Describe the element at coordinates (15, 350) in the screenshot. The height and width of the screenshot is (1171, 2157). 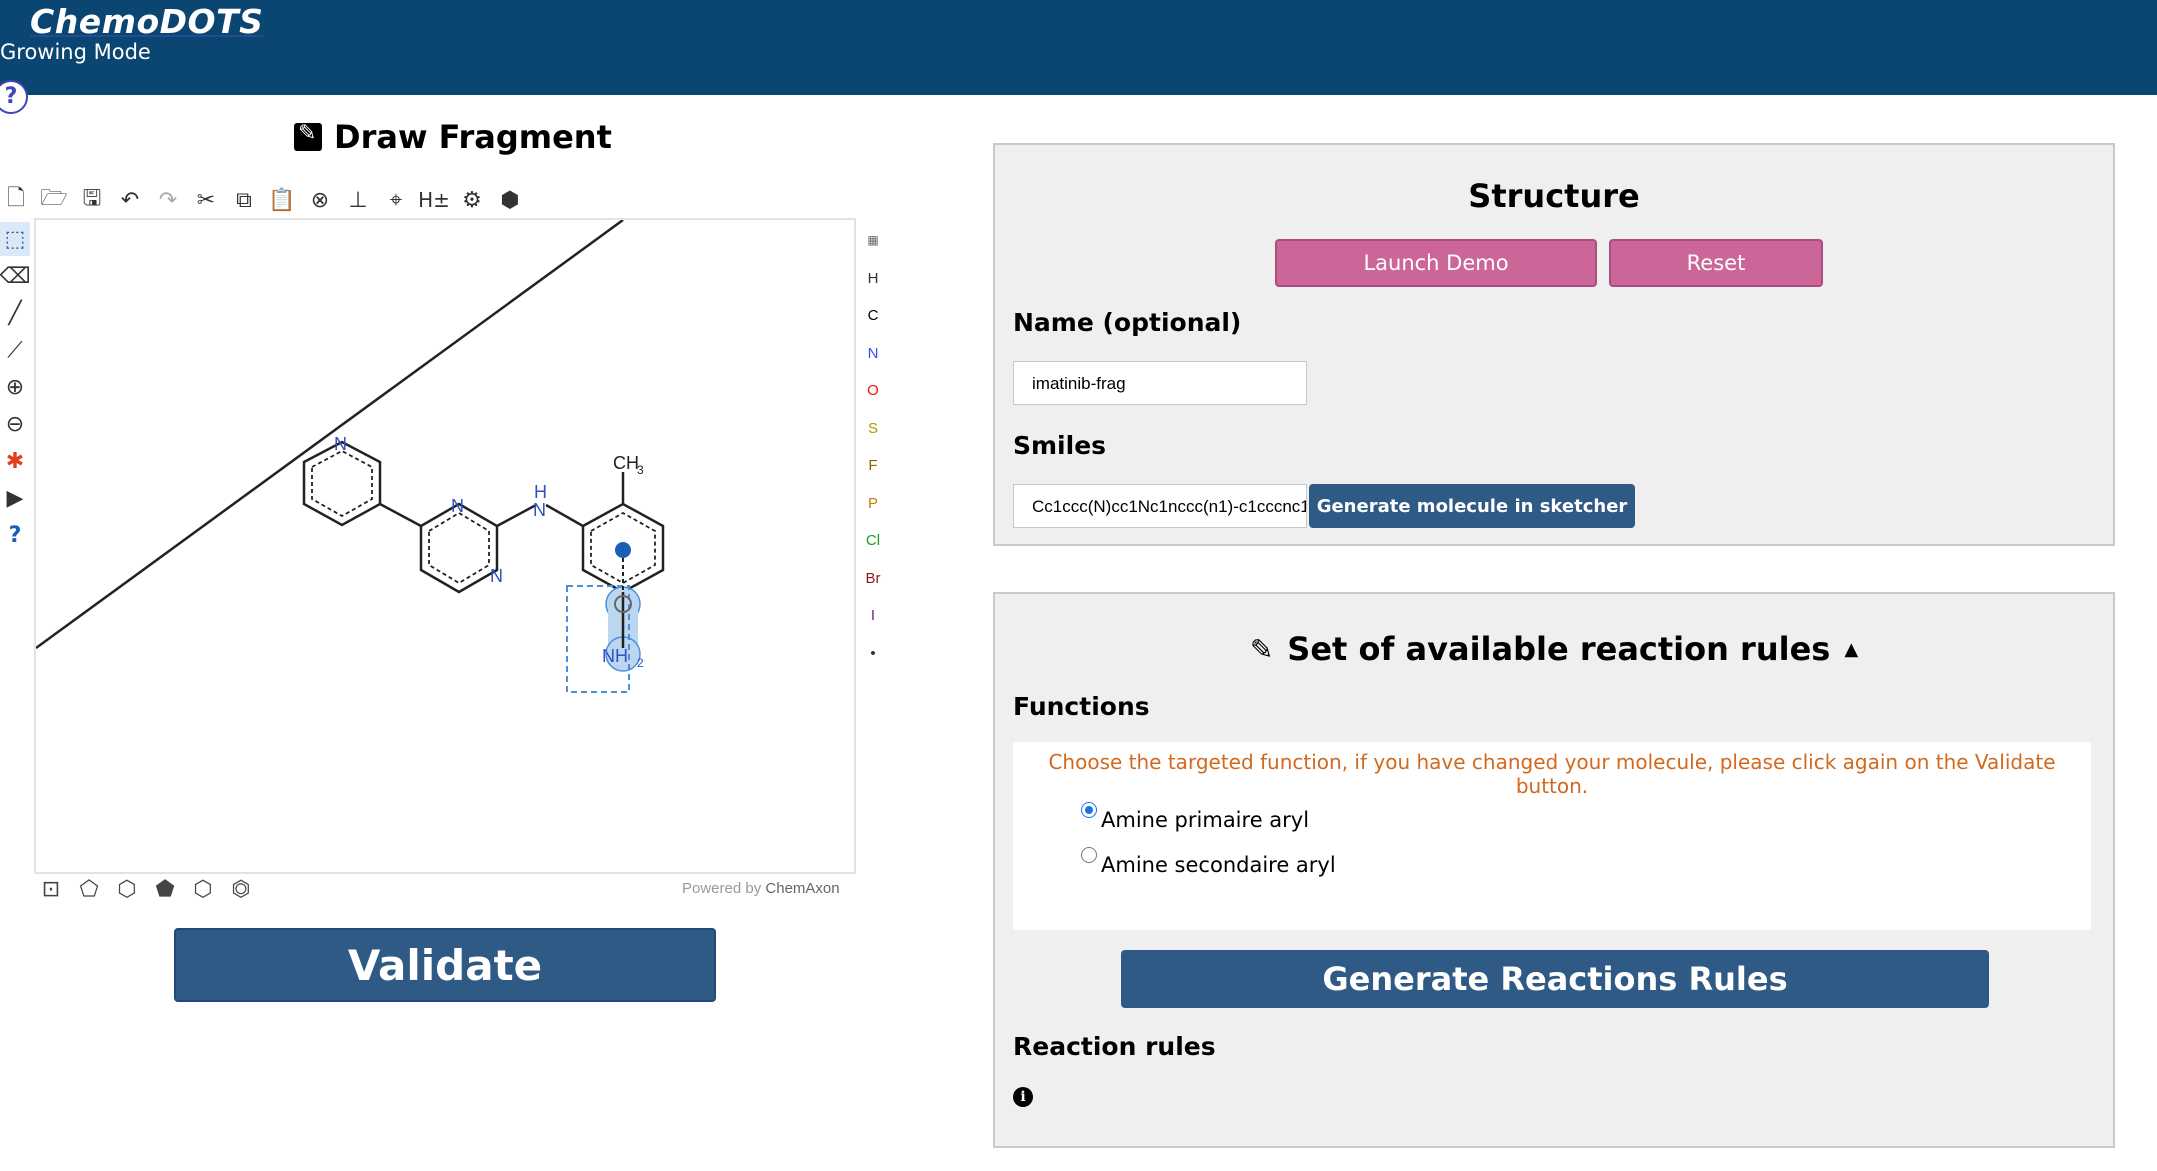
I see `chain-icon: ⟋` at that location.